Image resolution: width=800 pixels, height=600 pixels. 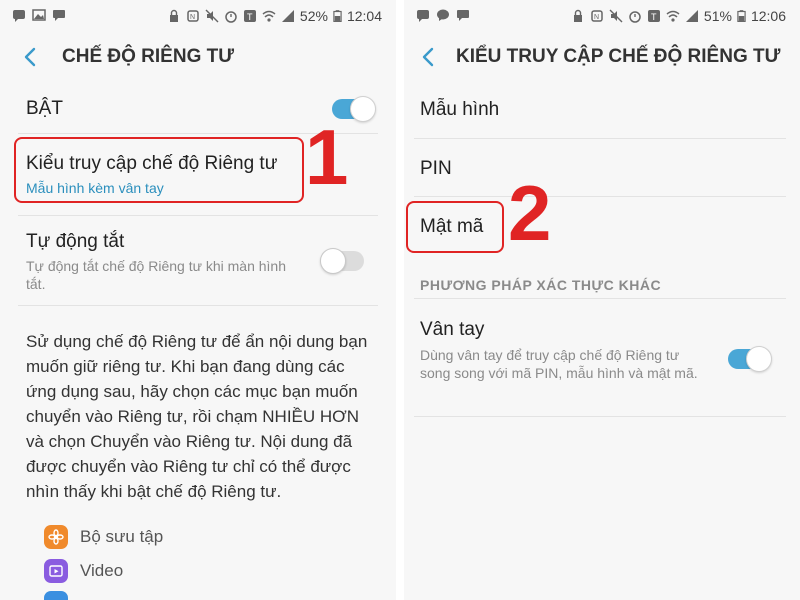 I want to click on auto-off-title: Tự động tắt, so click(x=75, y=241).